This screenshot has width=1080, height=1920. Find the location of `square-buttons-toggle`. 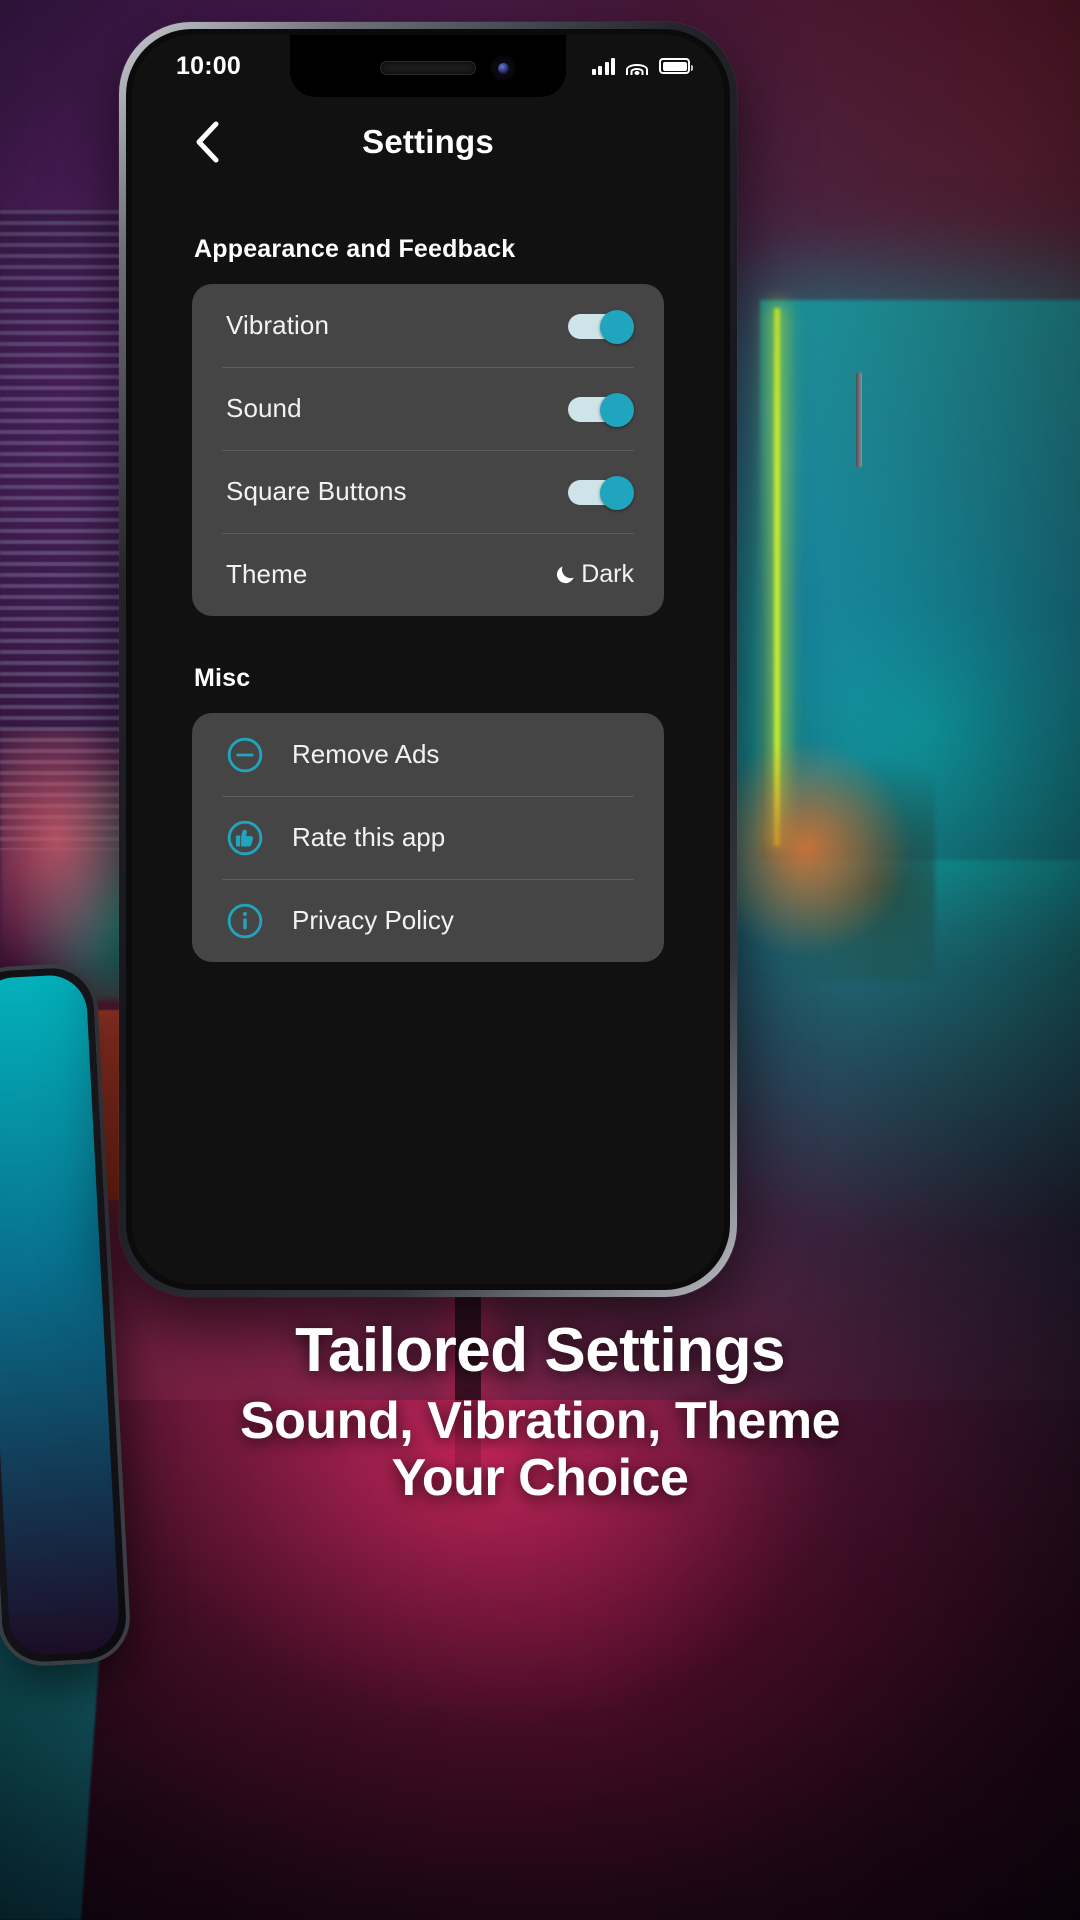

square-buttons-toggle is located at coordinates (601, 492).